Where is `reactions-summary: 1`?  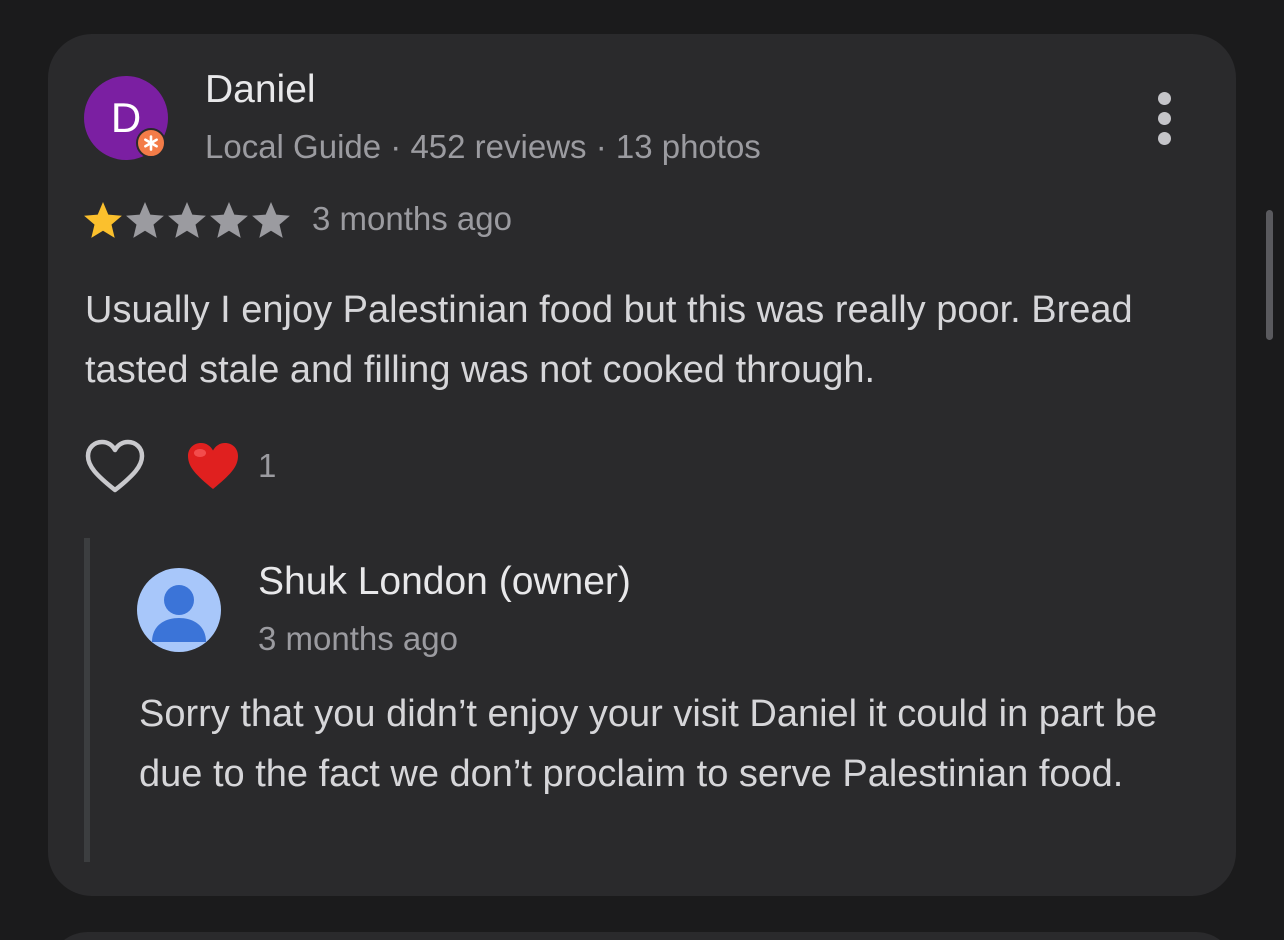 reactions-summary: 1 is located at coordinates (231, 466).